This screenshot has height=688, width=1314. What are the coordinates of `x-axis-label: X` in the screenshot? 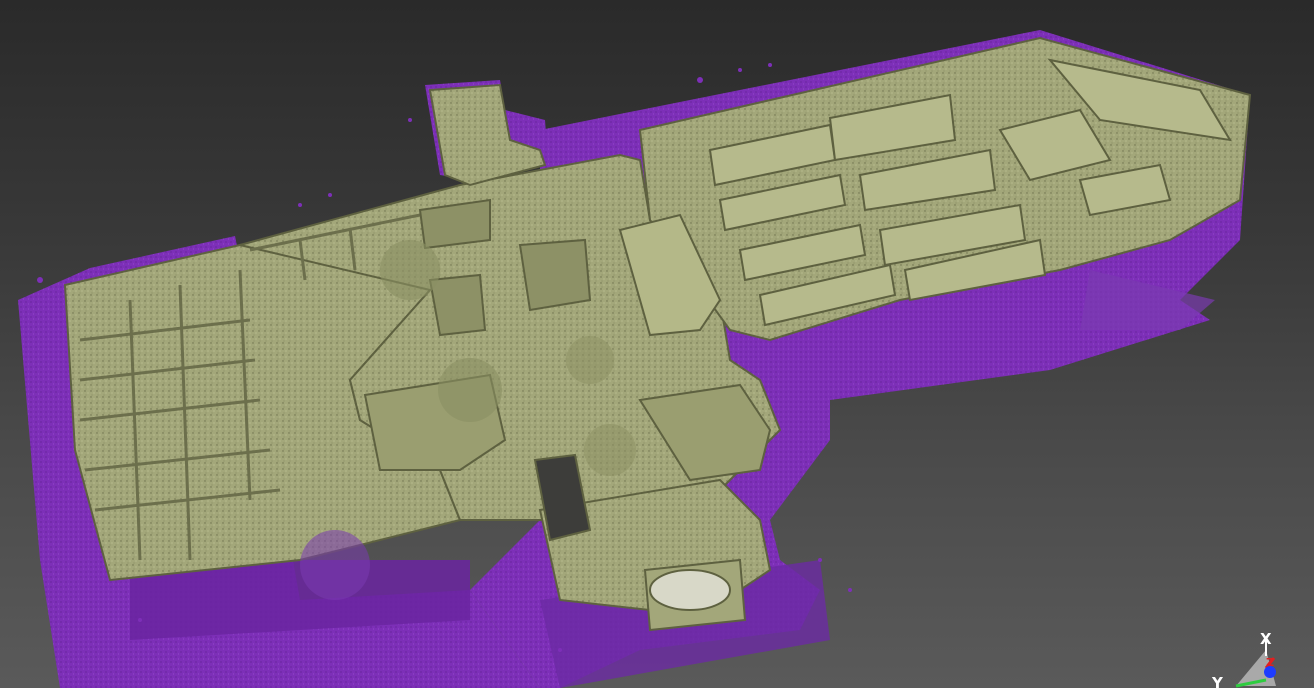 It's located at (1266, 639).